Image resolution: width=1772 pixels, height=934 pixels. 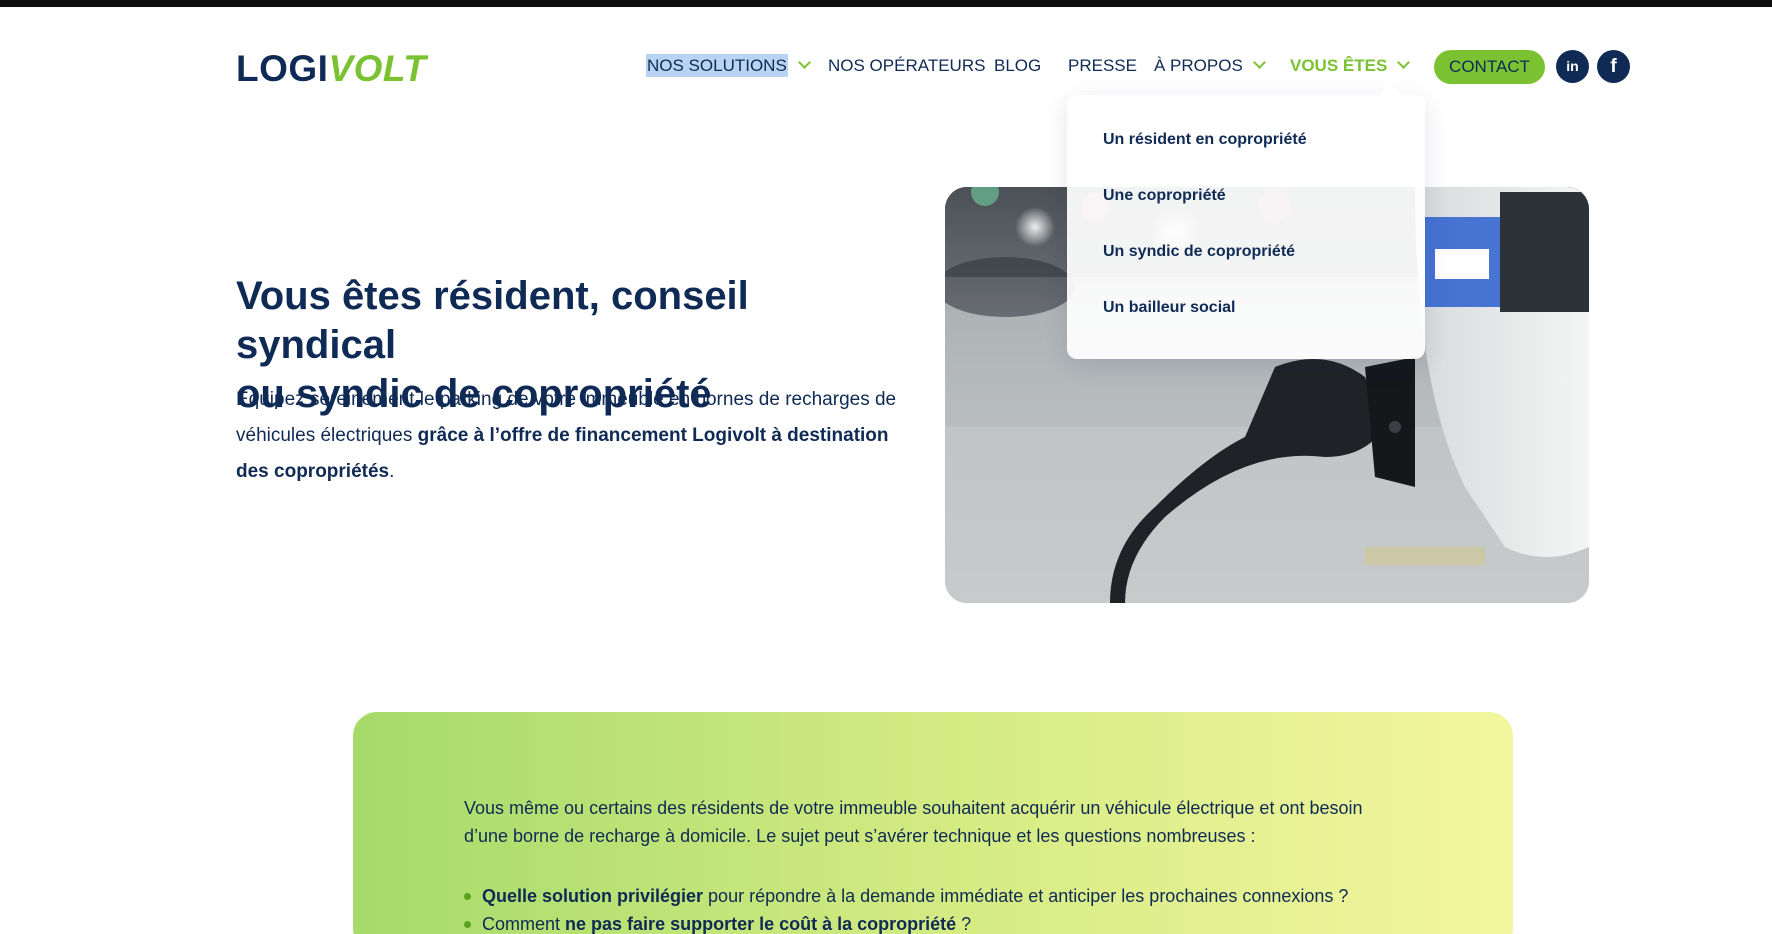 I want to click on browser-top-bar, so click(x=886, y=3).